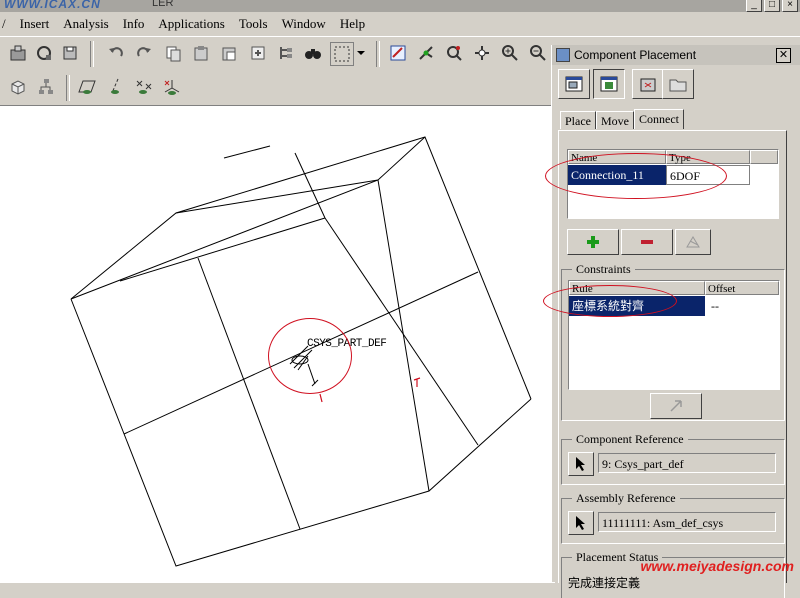  What do you see at coordinates (678, 84) in the screenshot?
I see `open-folder-icon` at bounding box center [678, 84].